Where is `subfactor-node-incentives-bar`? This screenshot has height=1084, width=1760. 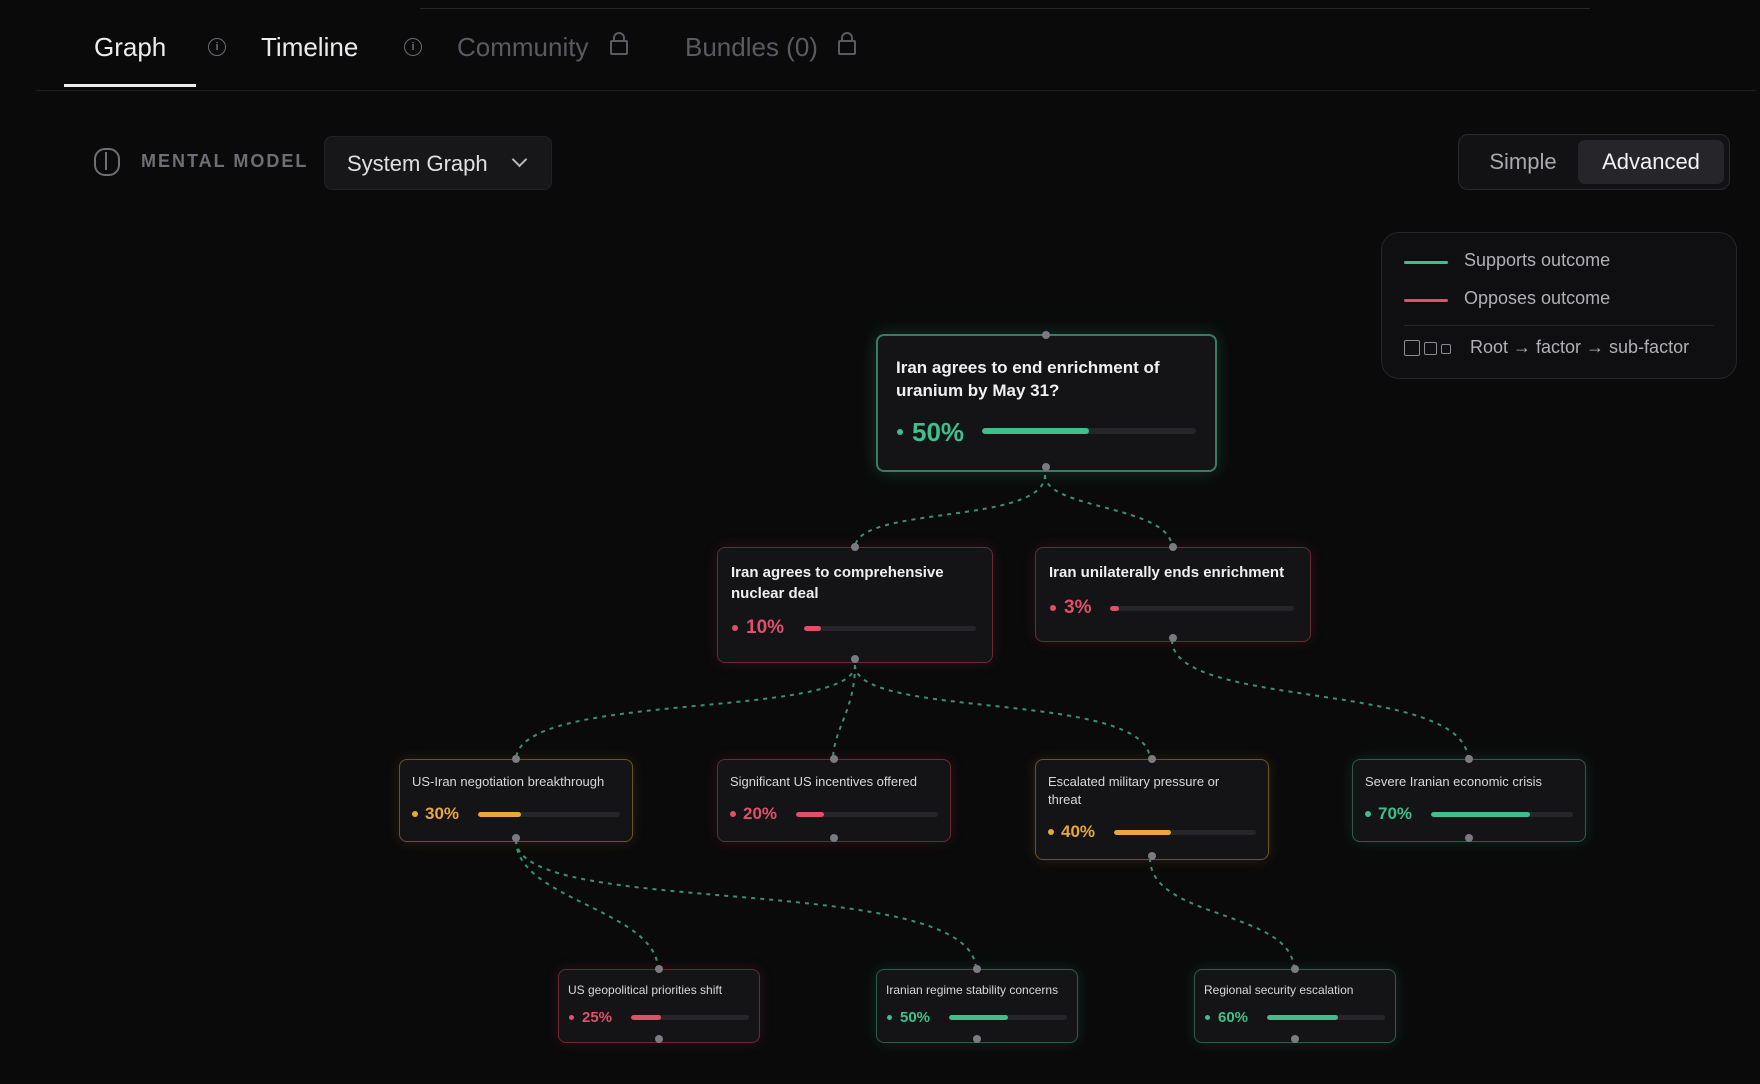
subfactor-node-incentives-bar is located at coordinates (867, 814).